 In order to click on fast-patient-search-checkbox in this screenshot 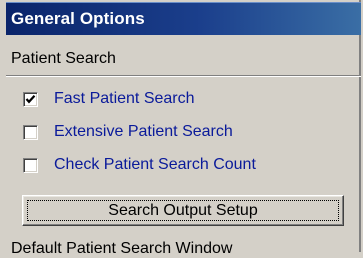, I will do `click(30, 99)`.